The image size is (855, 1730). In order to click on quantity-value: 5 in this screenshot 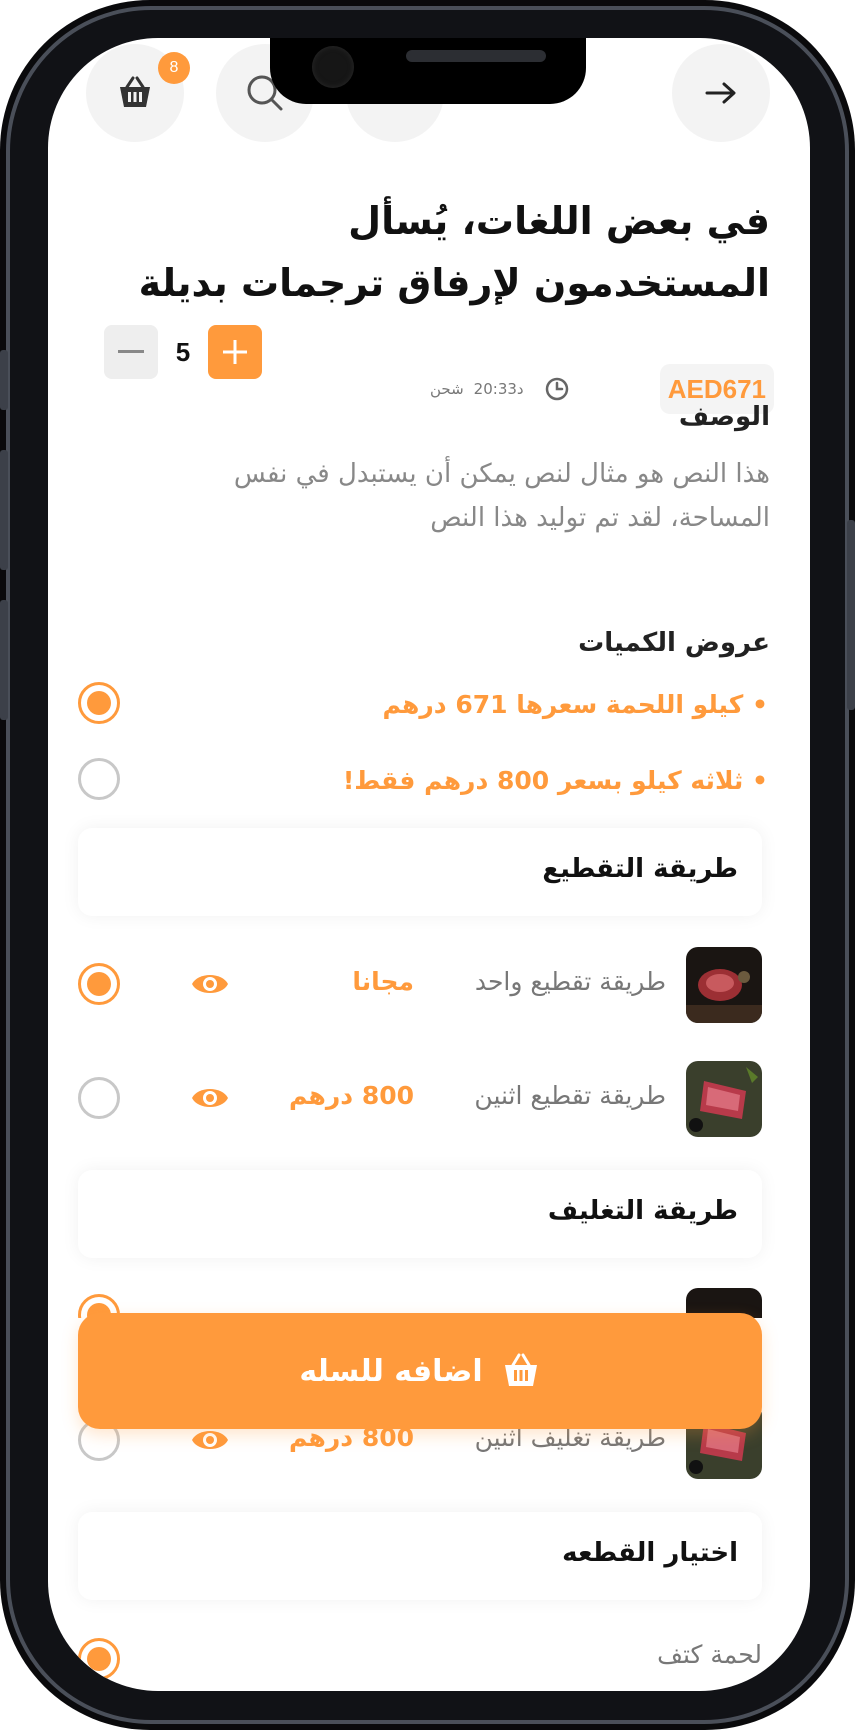, I will do `click(183, 351)`.